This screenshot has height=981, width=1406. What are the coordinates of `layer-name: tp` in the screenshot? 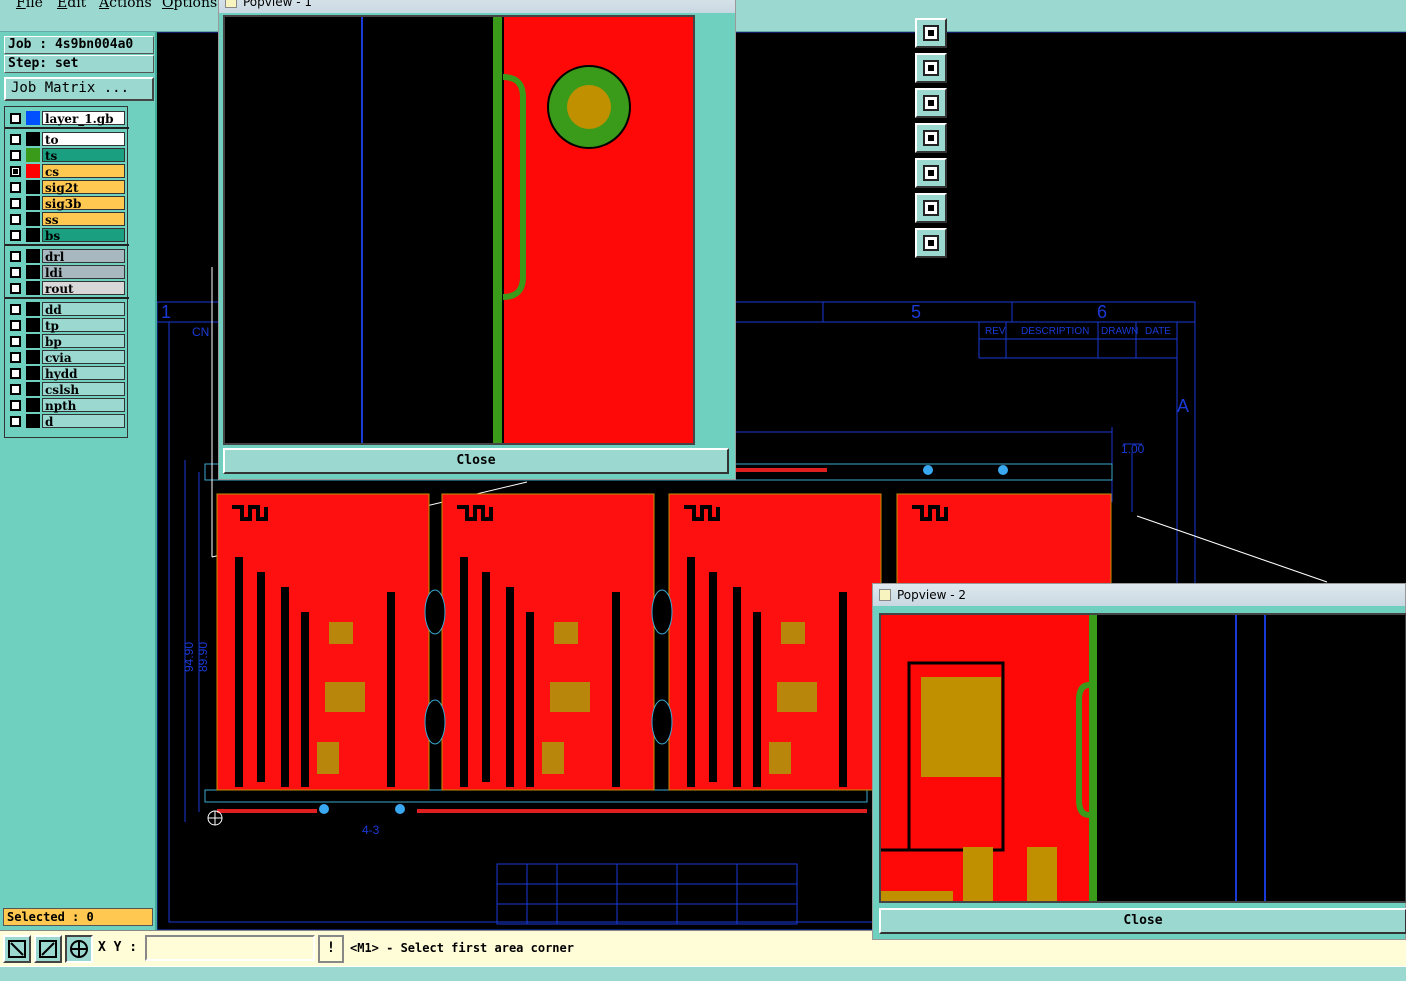 It's located at (83, 325).